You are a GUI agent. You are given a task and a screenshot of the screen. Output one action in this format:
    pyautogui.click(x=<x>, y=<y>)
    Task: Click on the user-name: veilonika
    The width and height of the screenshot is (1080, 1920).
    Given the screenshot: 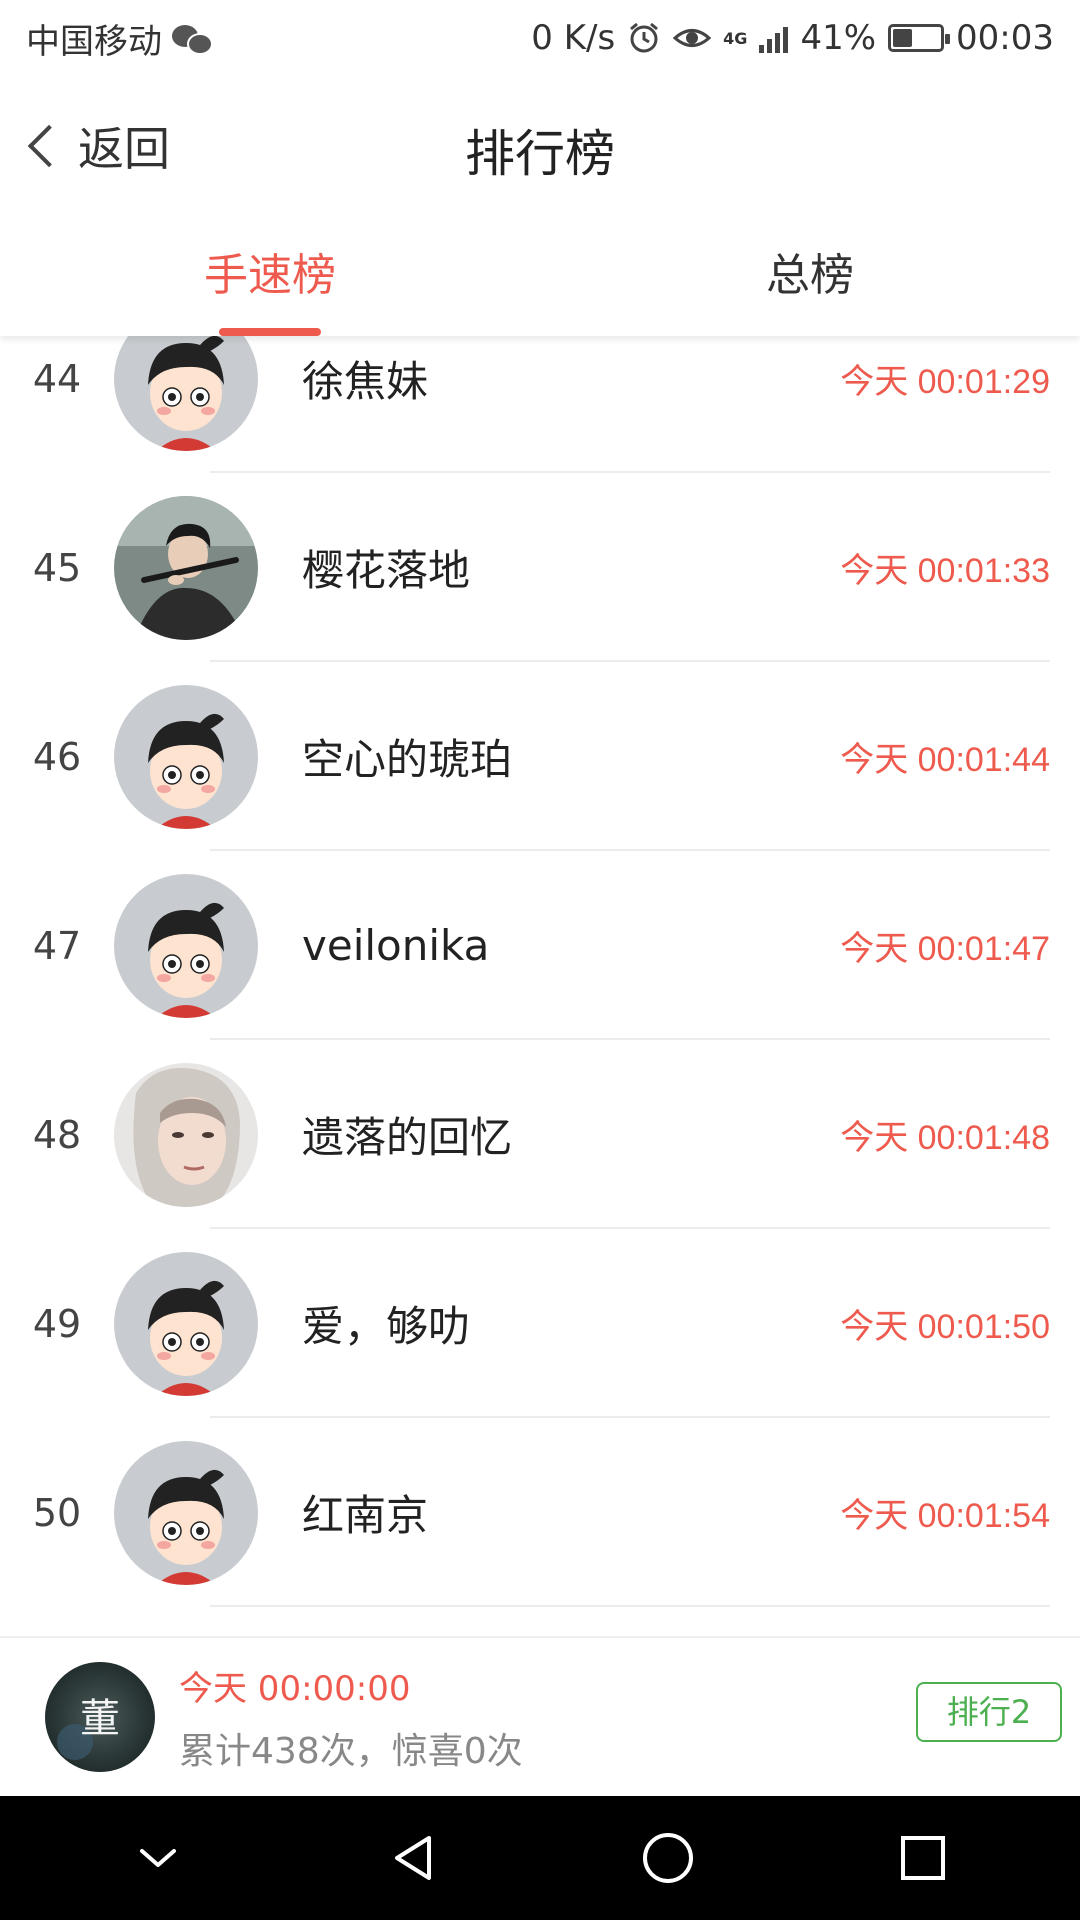 What is the action you would take?
    pyautogui.click(x=396, y=945)
    